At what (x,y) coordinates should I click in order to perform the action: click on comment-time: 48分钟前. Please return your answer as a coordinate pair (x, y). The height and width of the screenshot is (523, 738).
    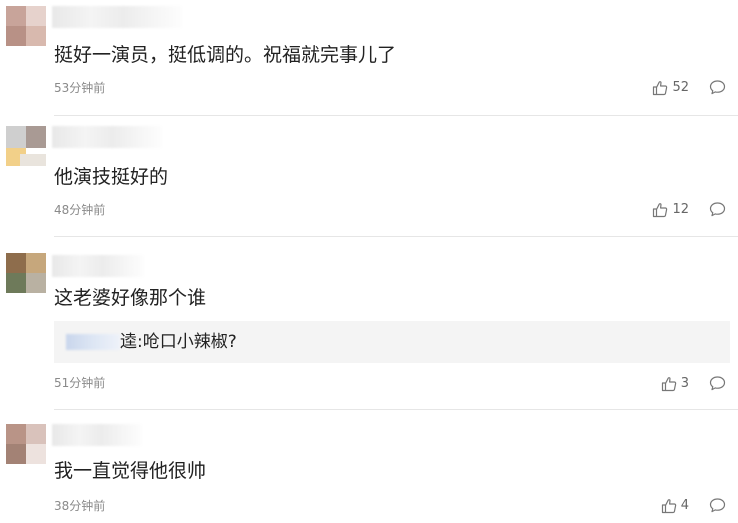
    Looking at the image, I should click on (80, 210).